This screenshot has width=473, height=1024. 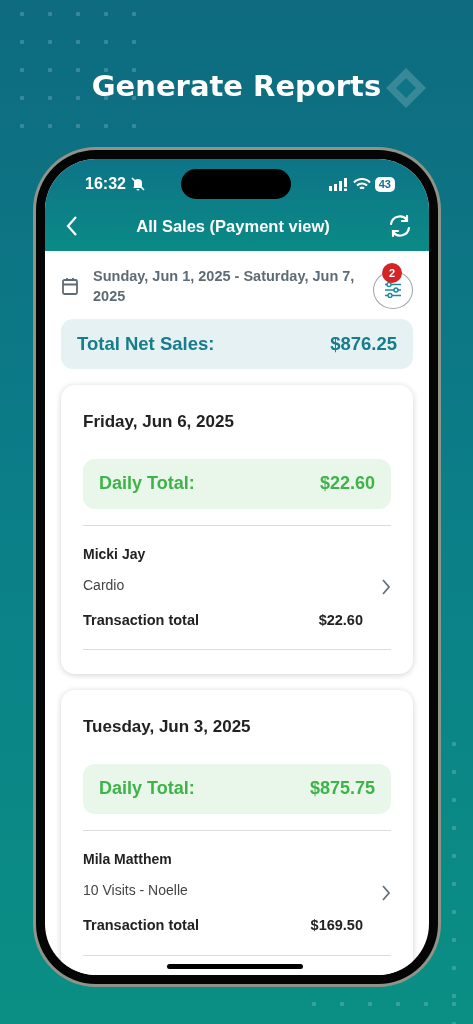 What do you see at coordinates (104, 585) in the screenshot?
I see `service-description: Cardio` at bounding box center [104, 585].